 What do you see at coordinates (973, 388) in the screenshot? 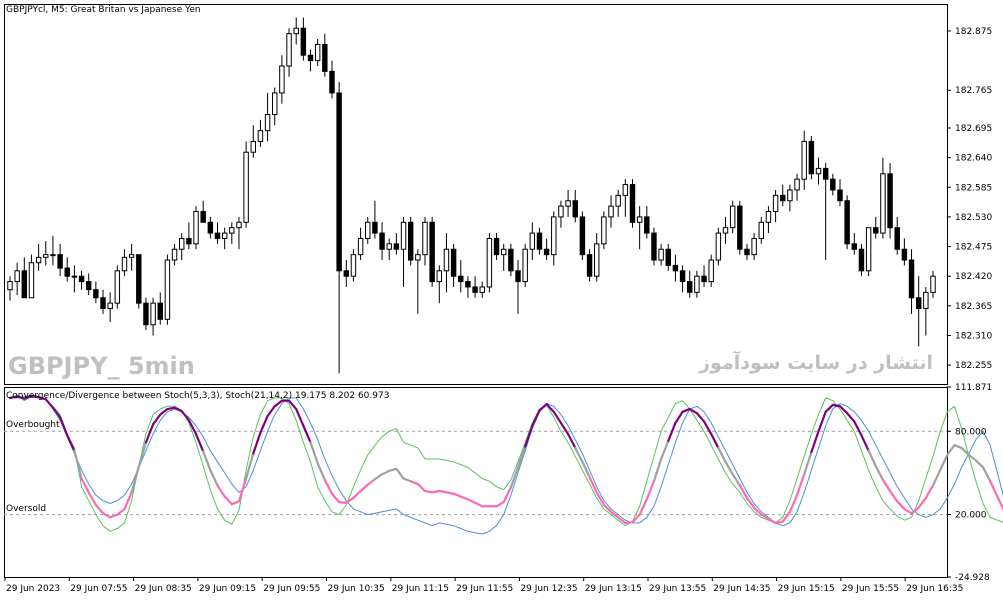
I see `indicator-tick-label: 111.871` at bounding box center [973, 388].